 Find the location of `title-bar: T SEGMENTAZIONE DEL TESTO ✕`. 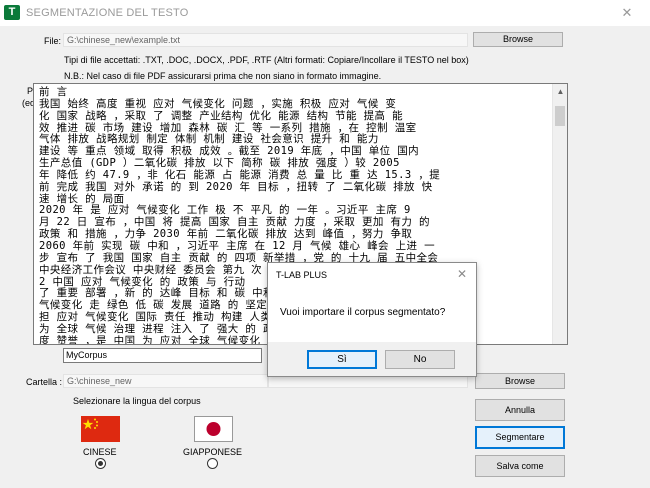

title-bar: T SEGMENTAZIONE DEL TESTO ✕ is located at coordinates (325, 13).